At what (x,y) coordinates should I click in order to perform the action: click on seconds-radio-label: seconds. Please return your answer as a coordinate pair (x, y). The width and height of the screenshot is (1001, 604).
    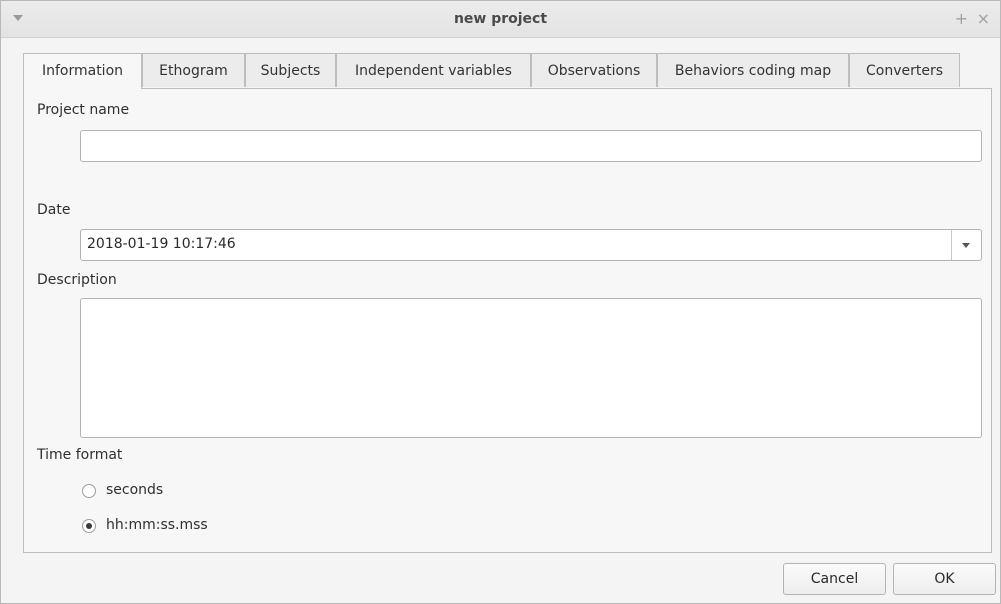
    Looking at the image, I should click on (135, 490).